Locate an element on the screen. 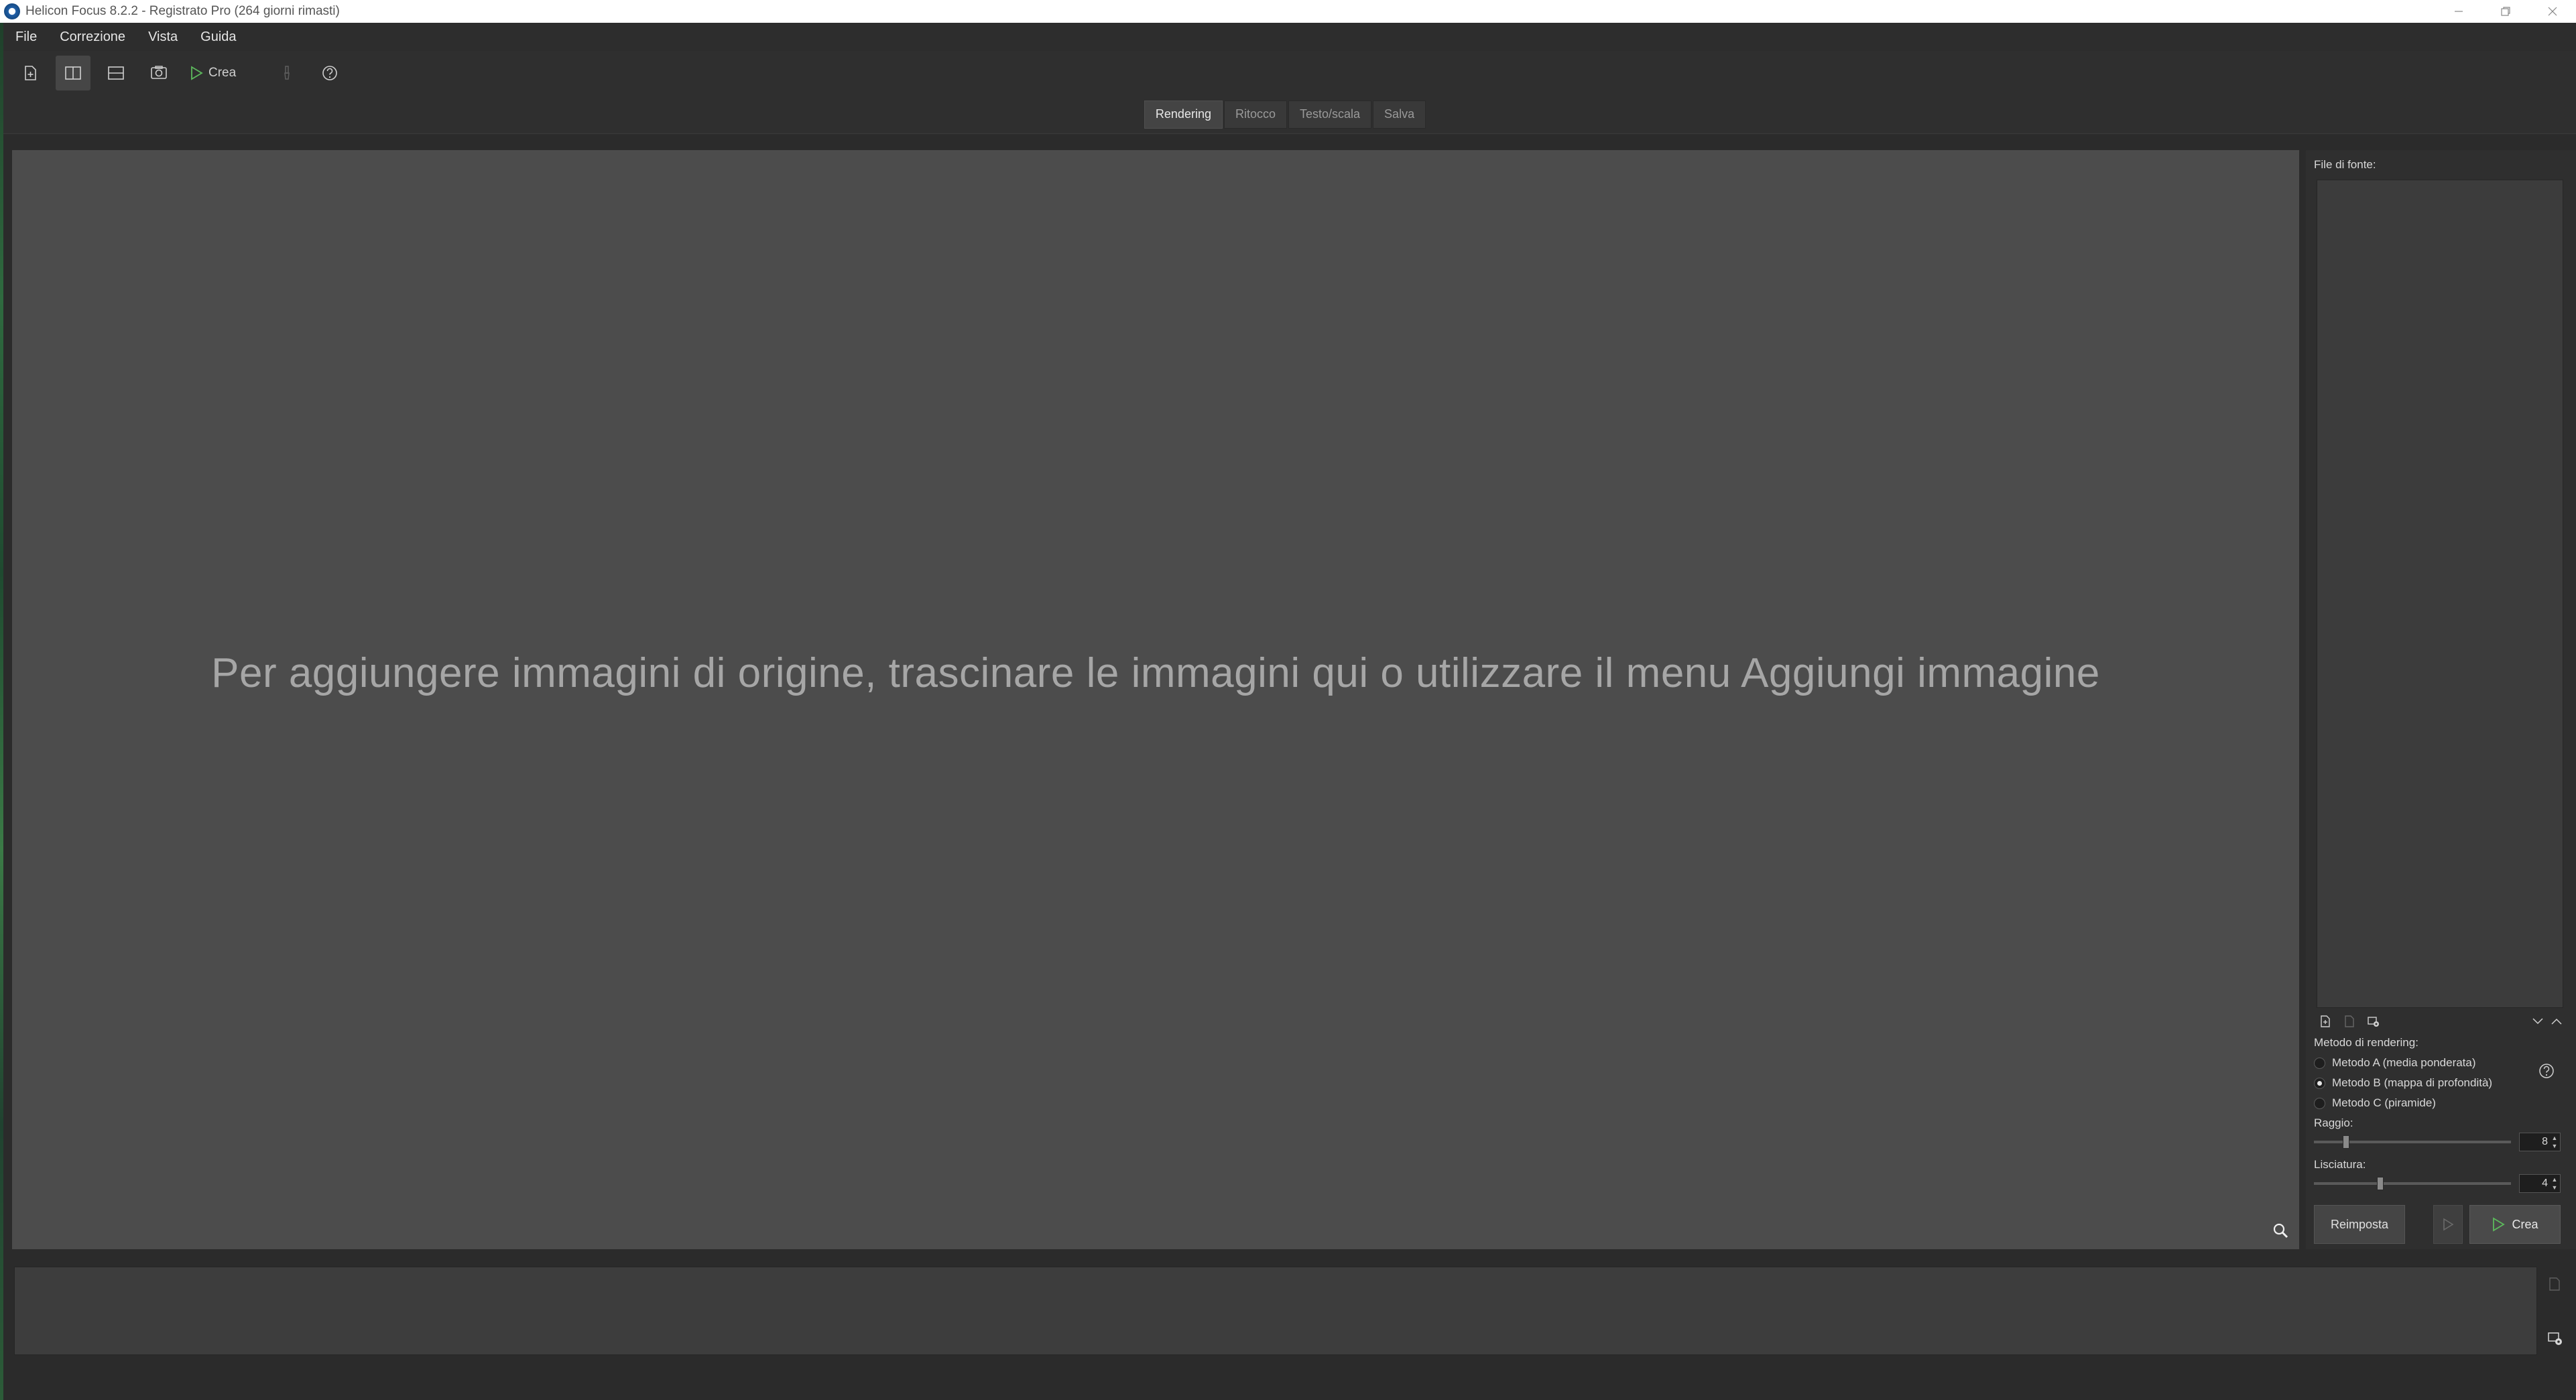 The height and width of the screenshot is (1400, 2576). desktop-edge is located at coordinates (1, 711).